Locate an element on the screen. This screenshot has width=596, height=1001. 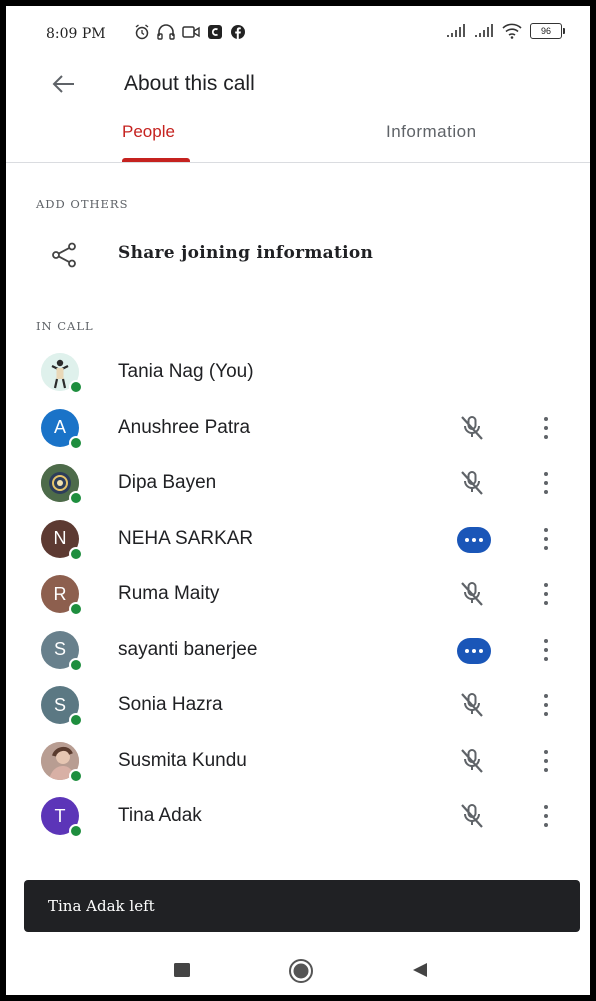
participant-name: NEHA SARKAR is located at coordinates (186, 538).